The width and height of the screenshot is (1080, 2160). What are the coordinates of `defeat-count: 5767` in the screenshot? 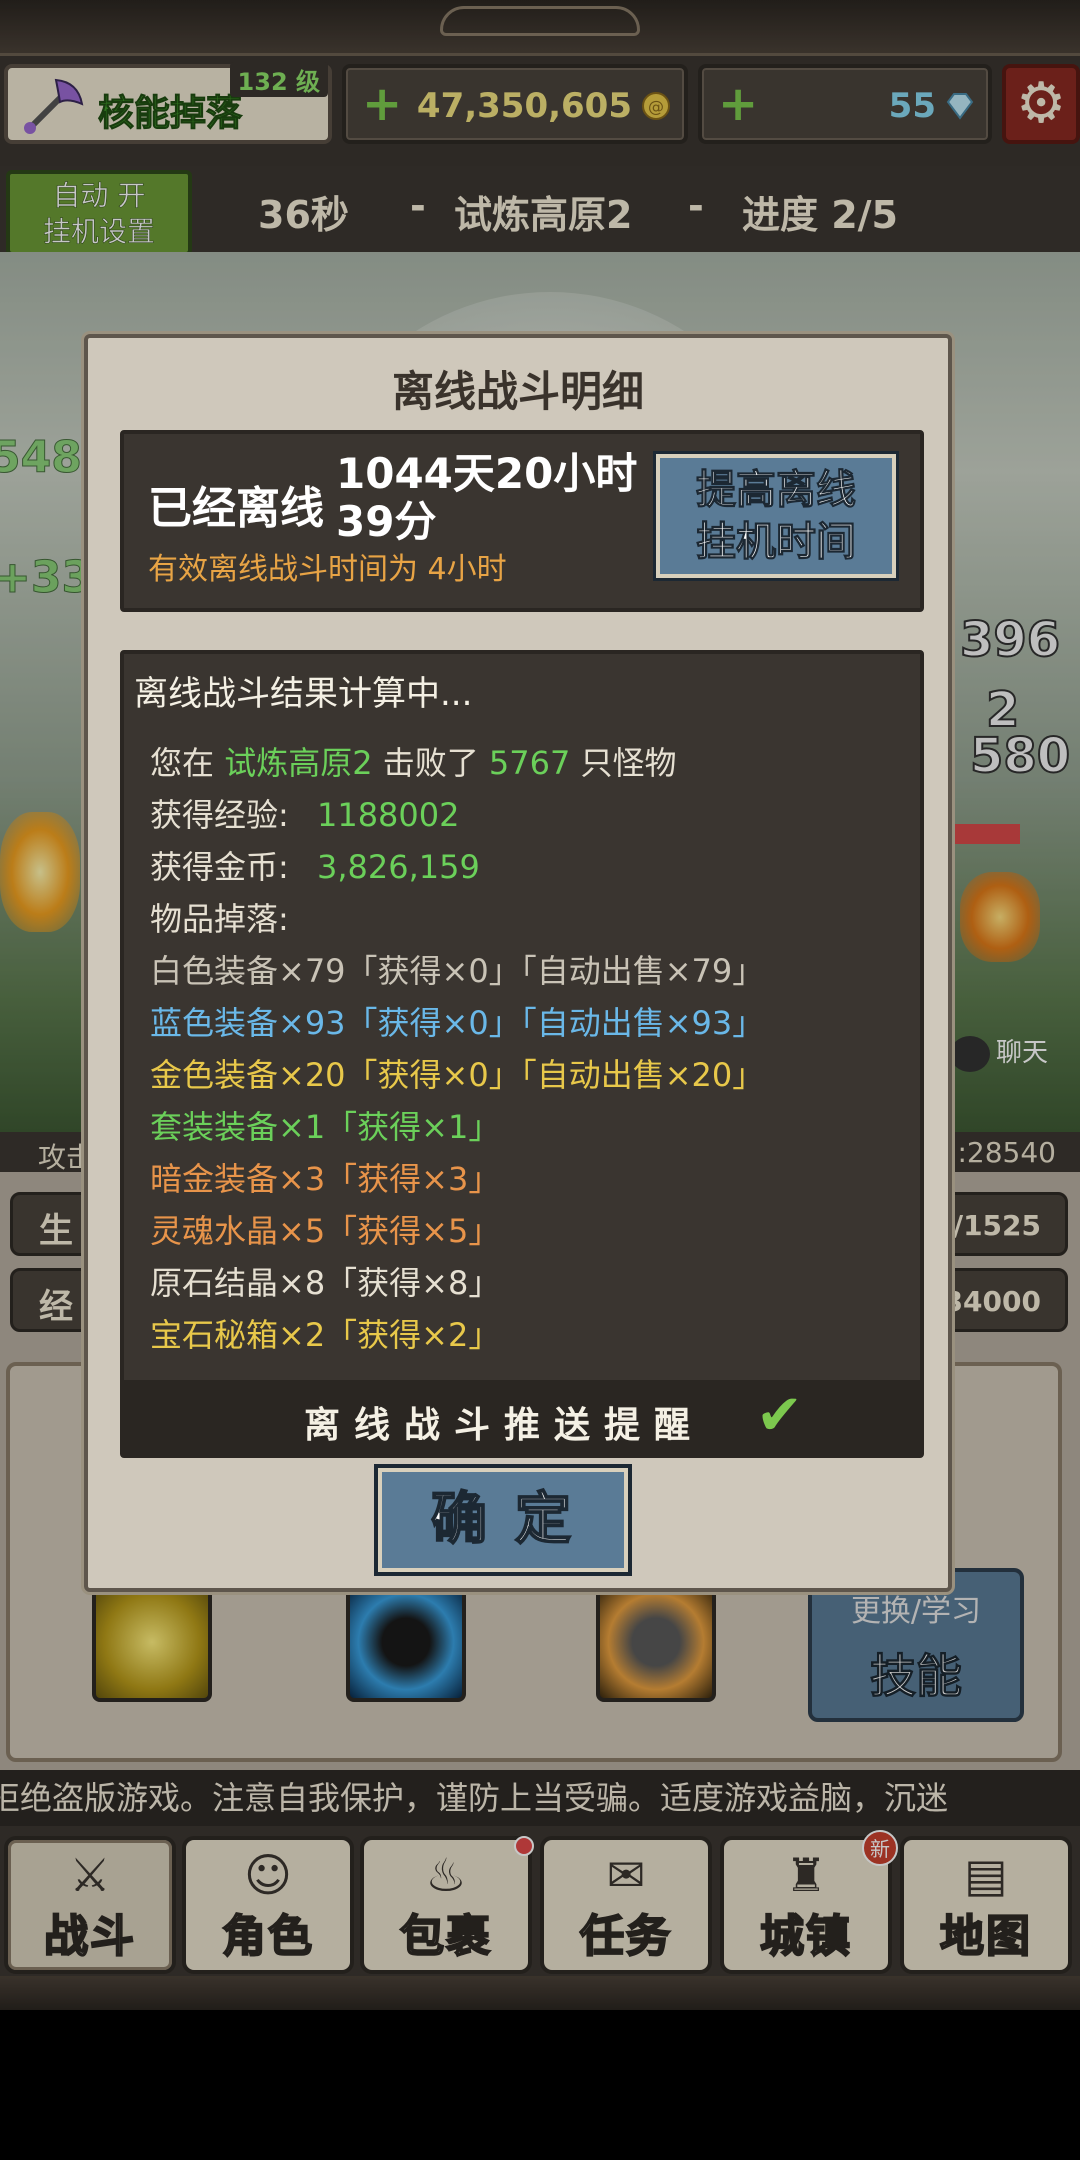 It's located at (529, 763).